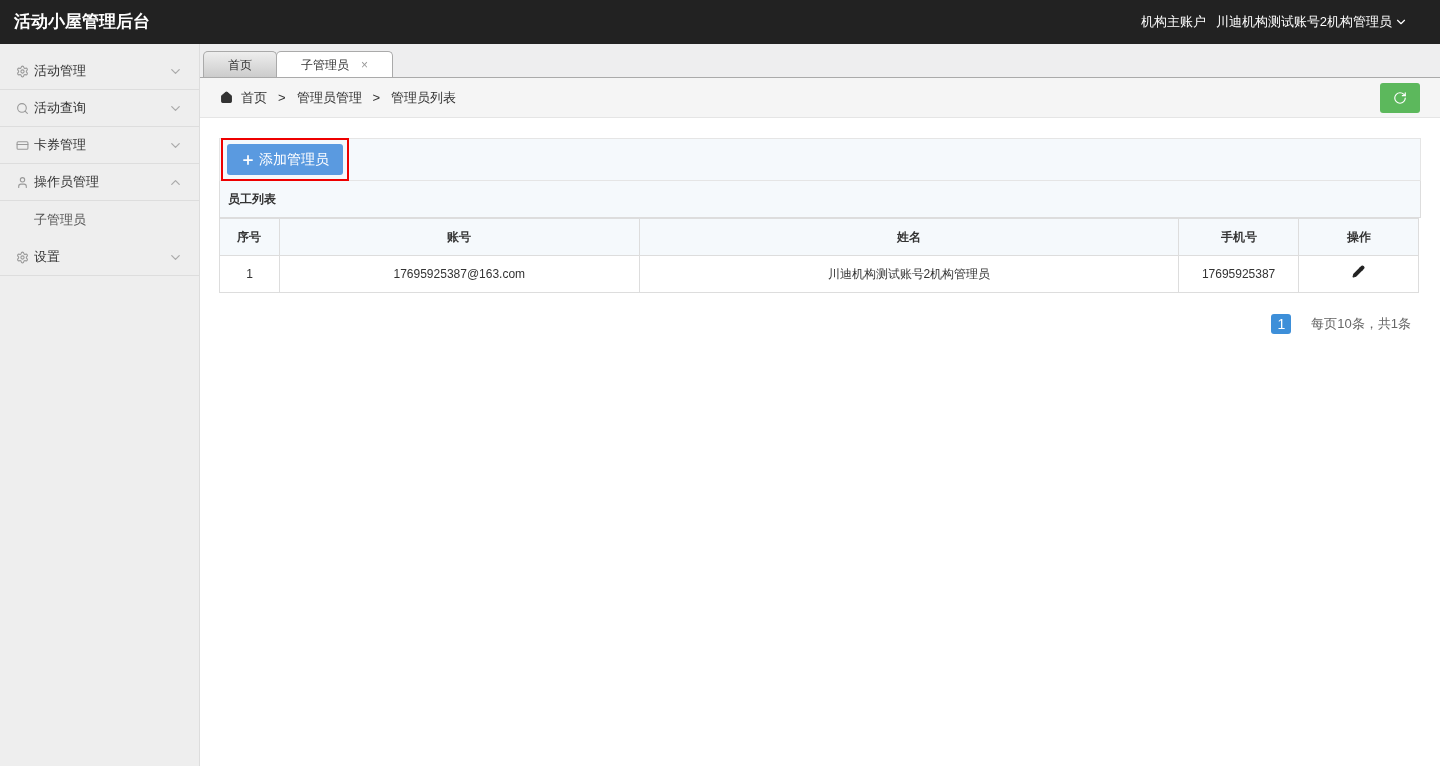  What do you see at coordinates (99, 220) in the screenshot?
I see `sidebar-subitem: 子管理员` at bounding box center [99, 220].